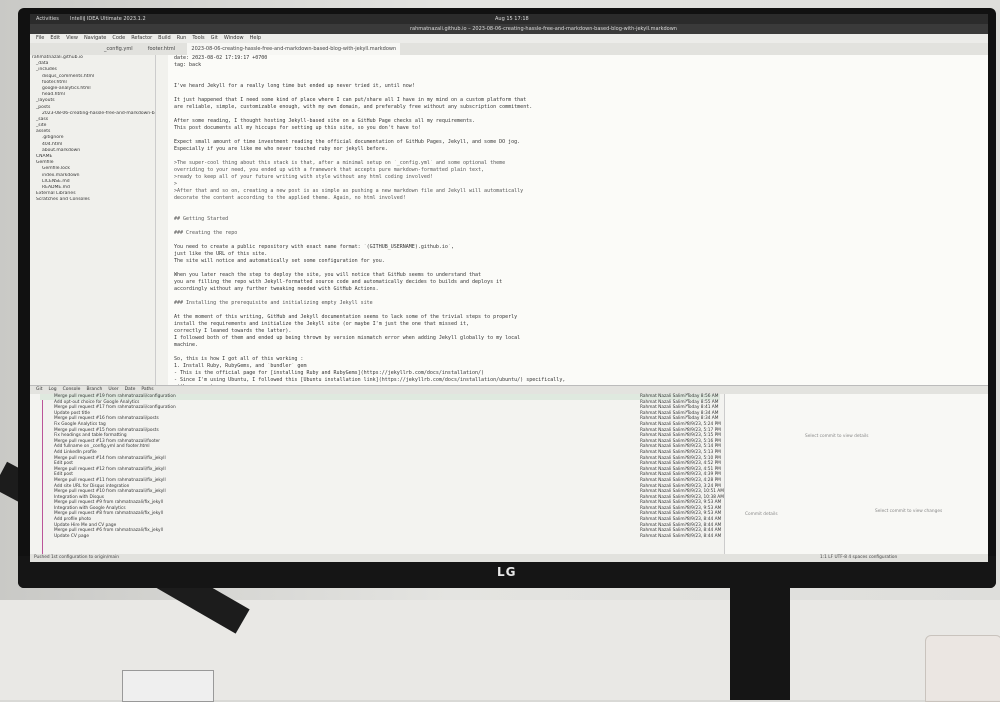 The height and width of the screenshot is (702, 1000). Describe the element at coordinates (704, 536) in the screenshot. I see `commit-date: 8/9/23, 8:44 AM` at that location.